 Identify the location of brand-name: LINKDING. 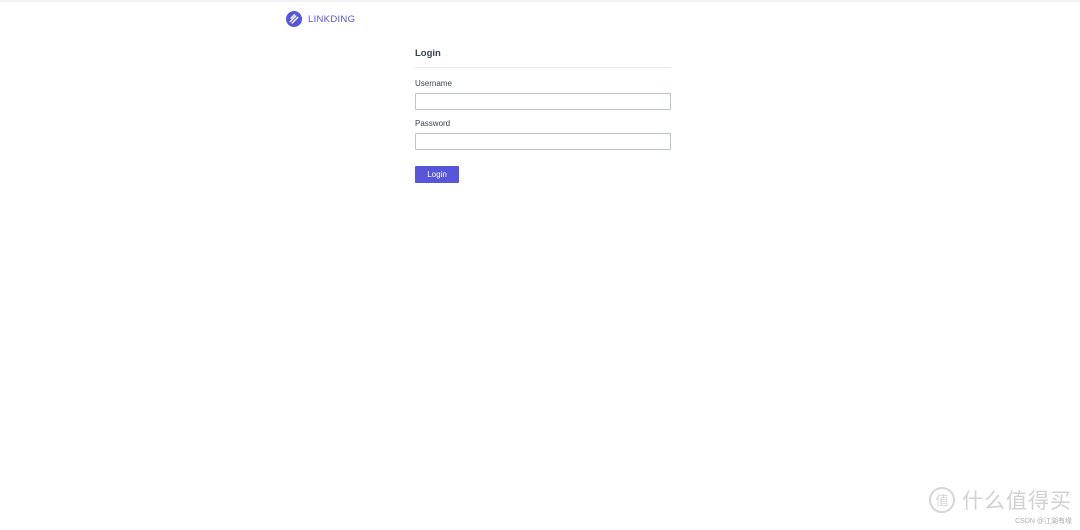
(332, 19).